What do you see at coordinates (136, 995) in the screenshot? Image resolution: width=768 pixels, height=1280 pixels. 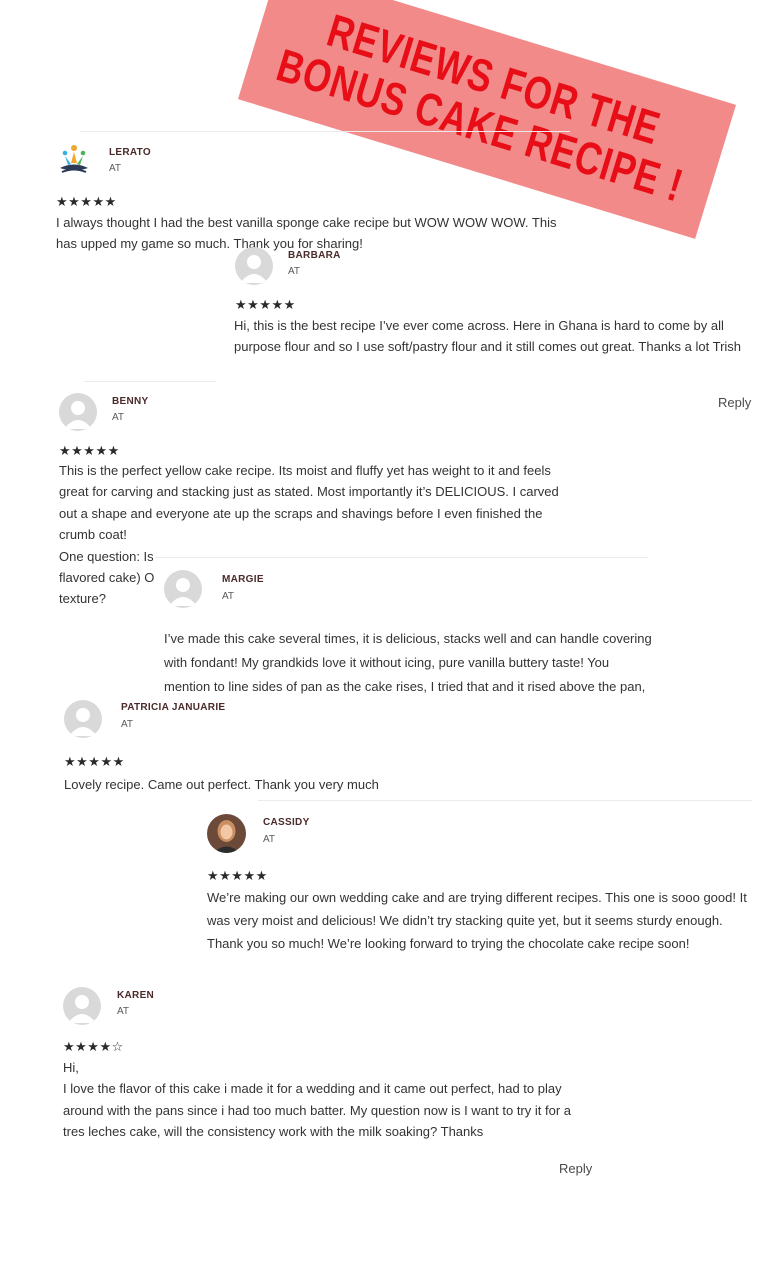 I see `reviewer-name: KAREN` at bounding box center [136, 995].